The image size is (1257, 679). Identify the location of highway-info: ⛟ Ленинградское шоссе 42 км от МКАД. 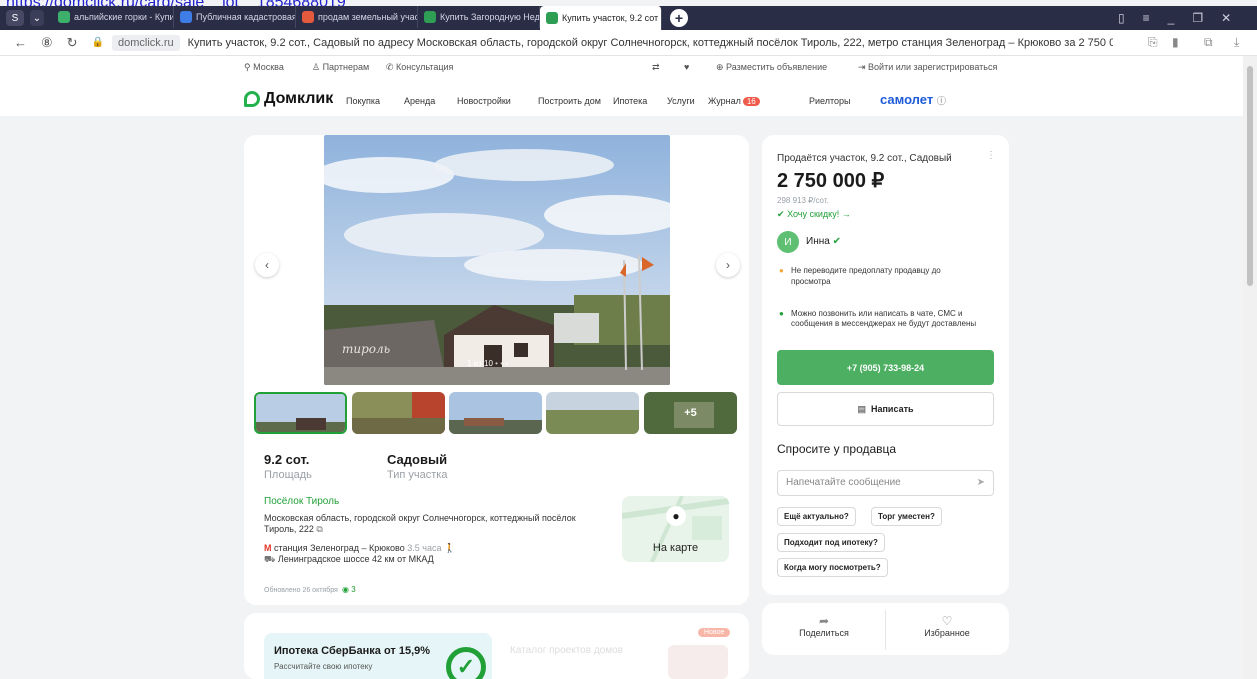
(349, 559).